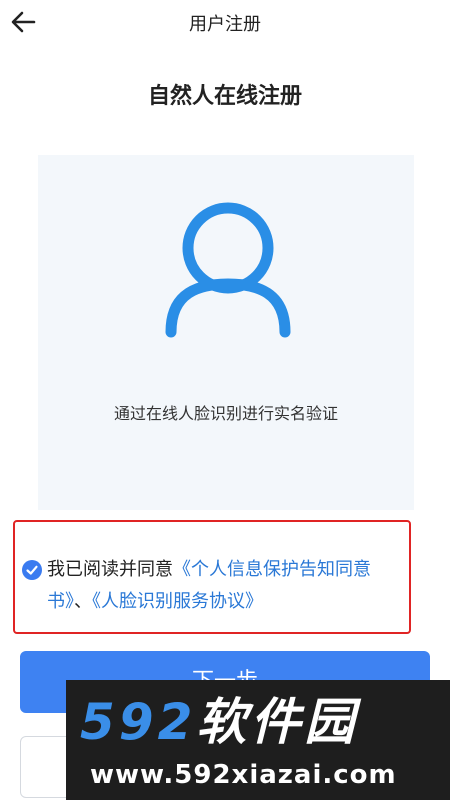  I want to click on agreement-checkbox, so click(32, 570).